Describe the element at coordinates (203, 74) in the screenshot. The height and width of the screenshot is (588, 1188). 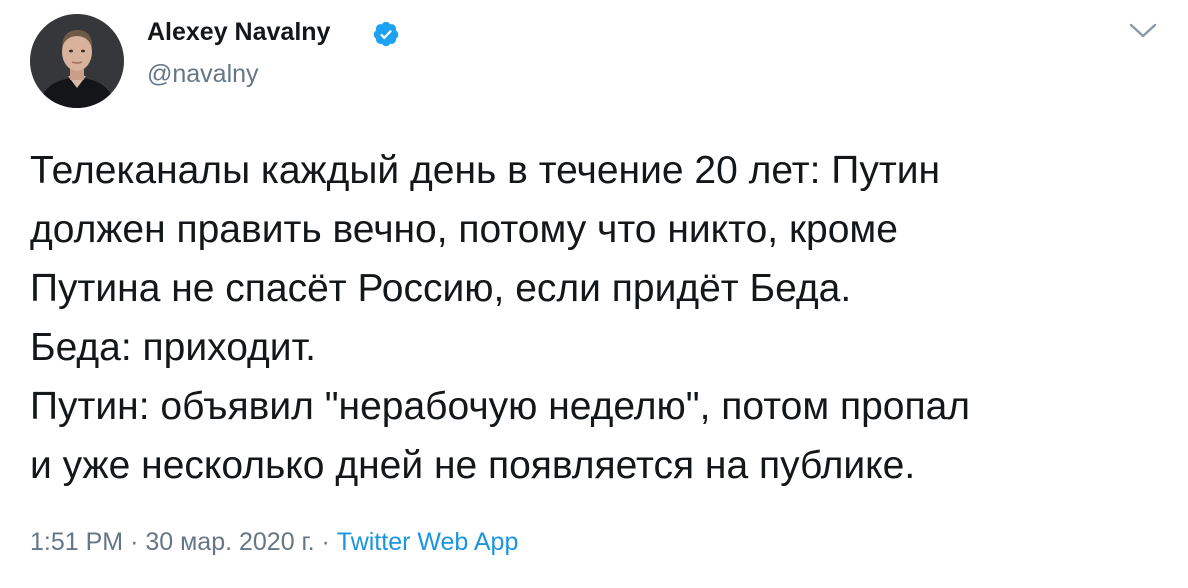
I see `user-handle: @navalny` at that location.